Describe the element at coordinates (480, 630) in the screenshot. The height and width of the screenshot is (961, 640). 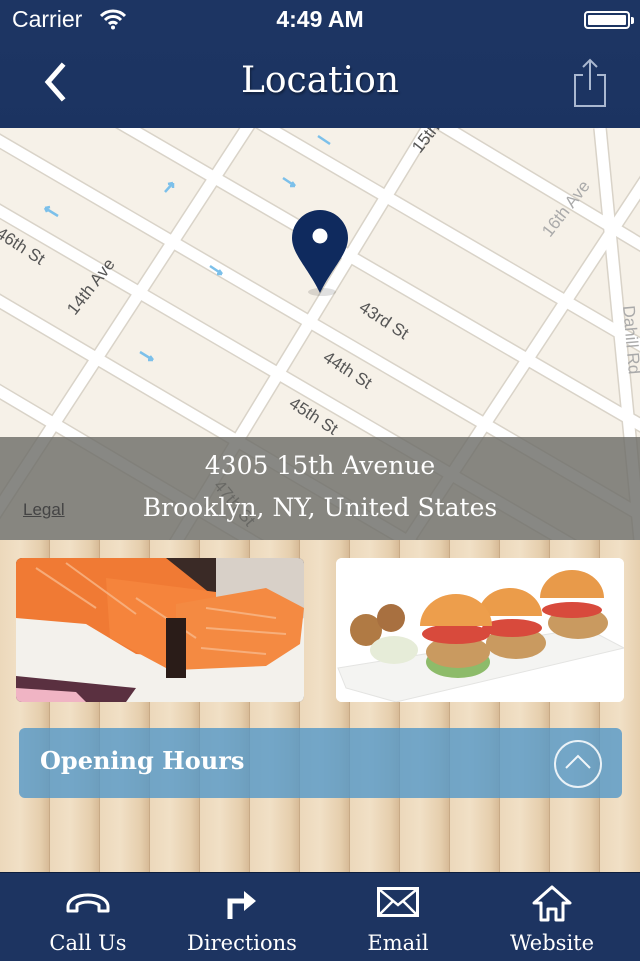
I see `sliders-photo` at that location.